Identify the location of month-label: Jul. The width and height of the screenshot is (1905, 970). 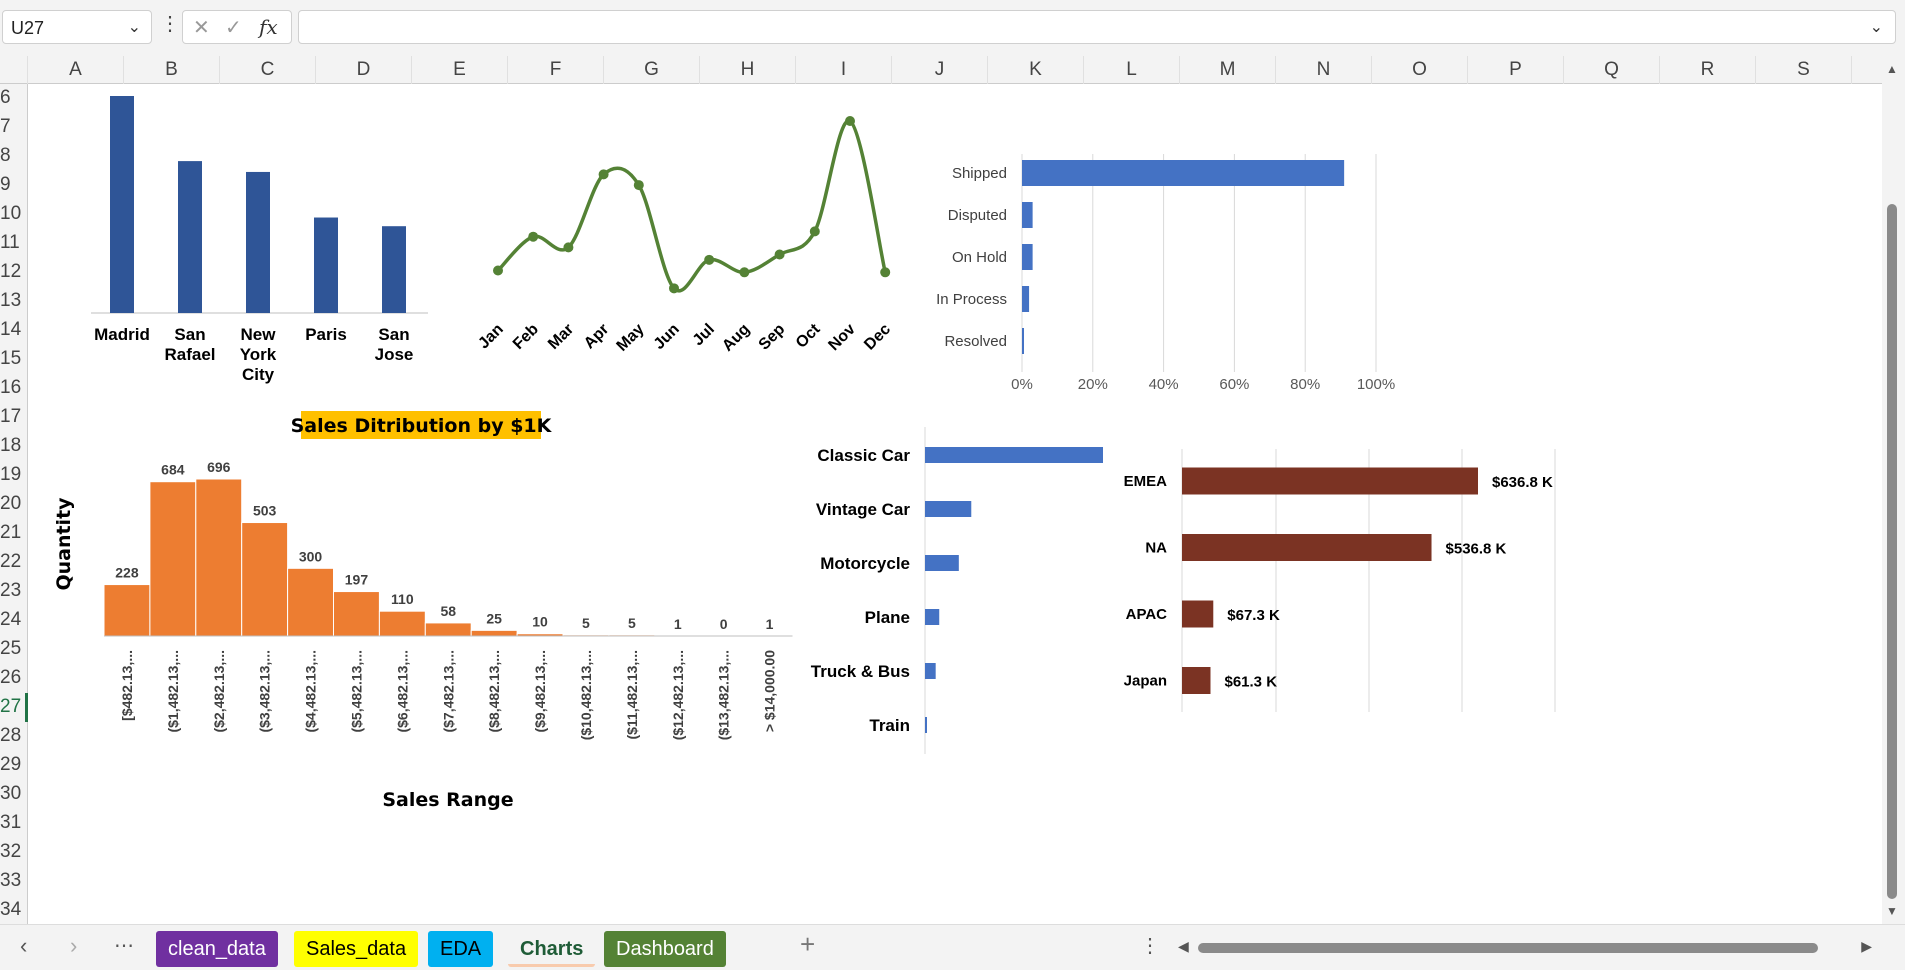
(704, 335).